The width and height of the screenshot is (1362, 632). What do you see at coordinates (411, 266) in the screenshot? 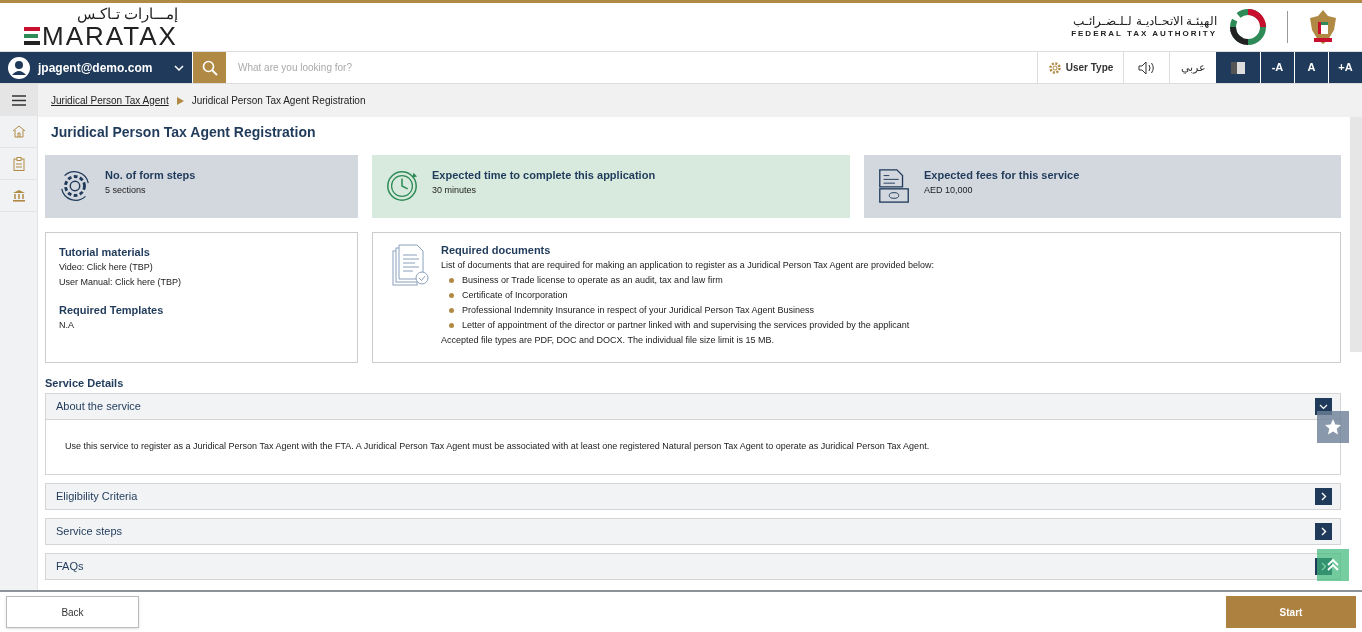
I see `document-check-icon` at bounding box center [411, 266].